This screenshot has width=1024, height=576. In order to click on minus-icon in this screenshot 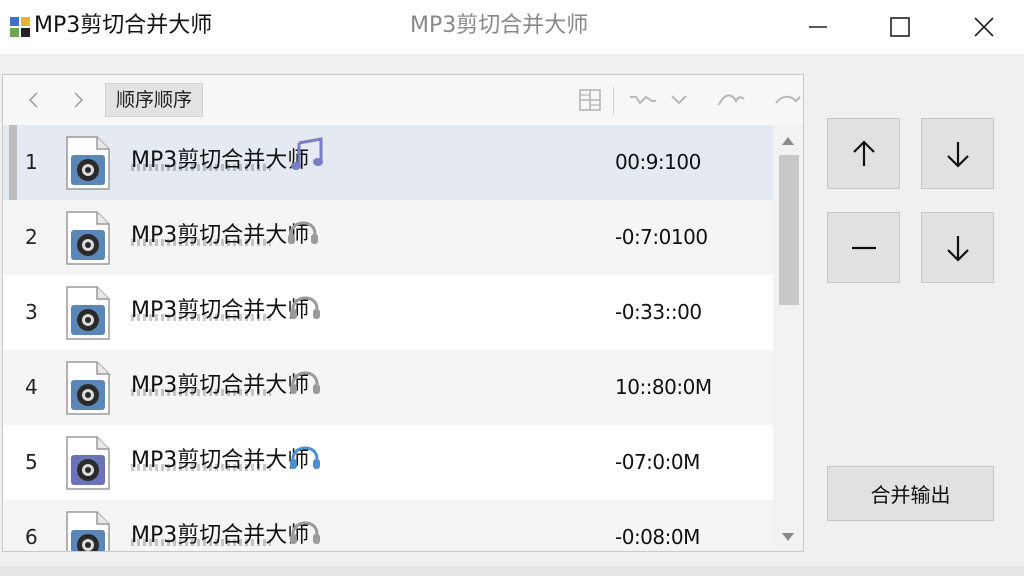, I will do `click(863, 247)`.